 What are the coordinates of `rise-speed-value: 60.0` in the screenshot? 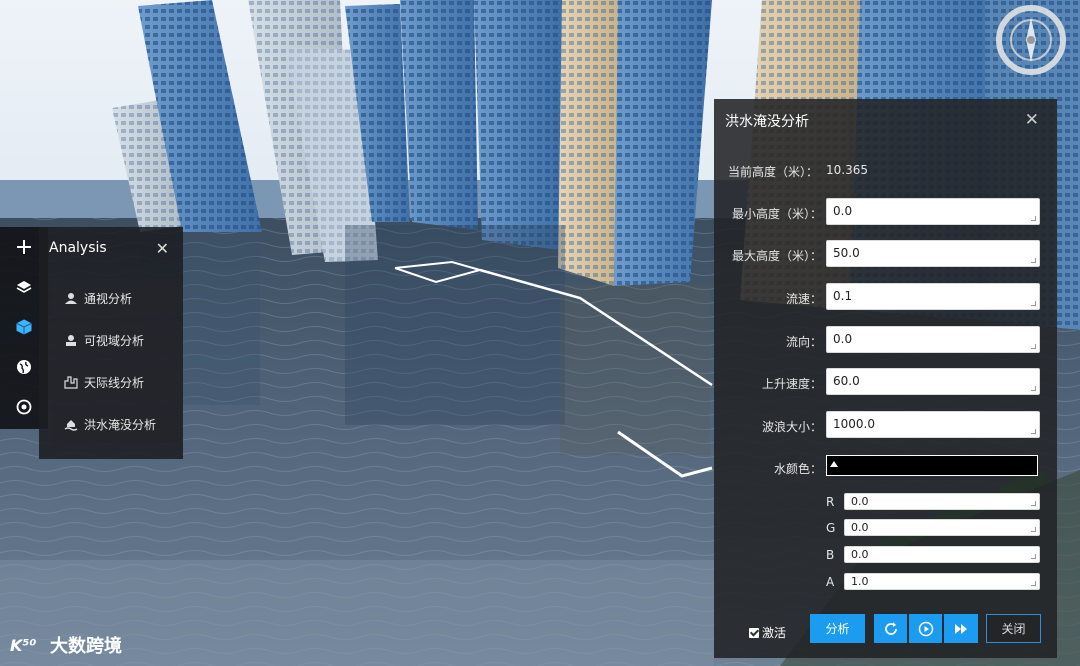 It's located at (846, 381).